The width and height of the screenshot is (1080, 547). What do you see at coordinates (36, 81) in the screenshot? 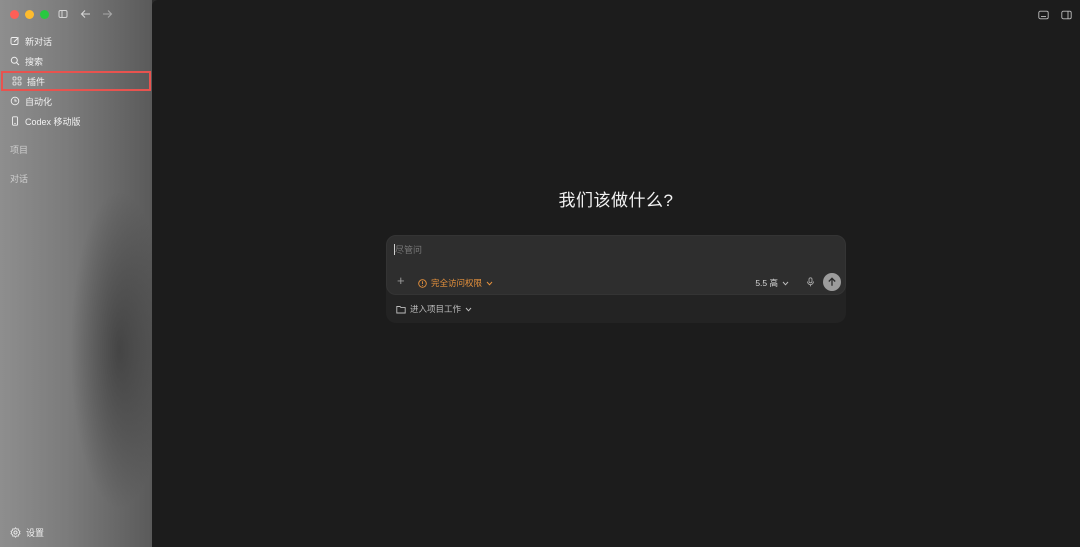
I see `sidebar-item-label: 插件` at bounding box center [36, 81].